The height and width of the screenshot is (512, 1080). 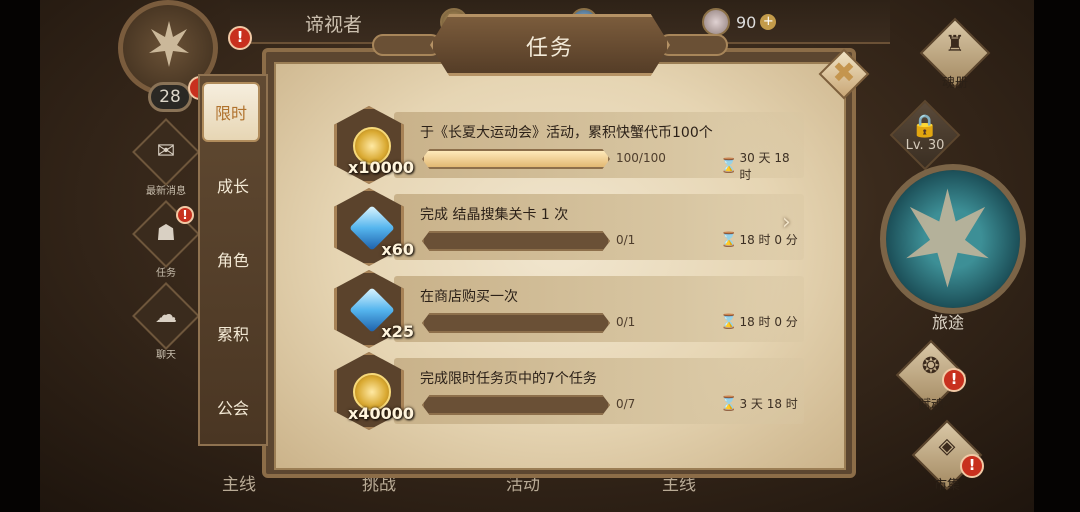 I want to click on task-time-left: 30 天 18 时, so click(x=764, y=166).